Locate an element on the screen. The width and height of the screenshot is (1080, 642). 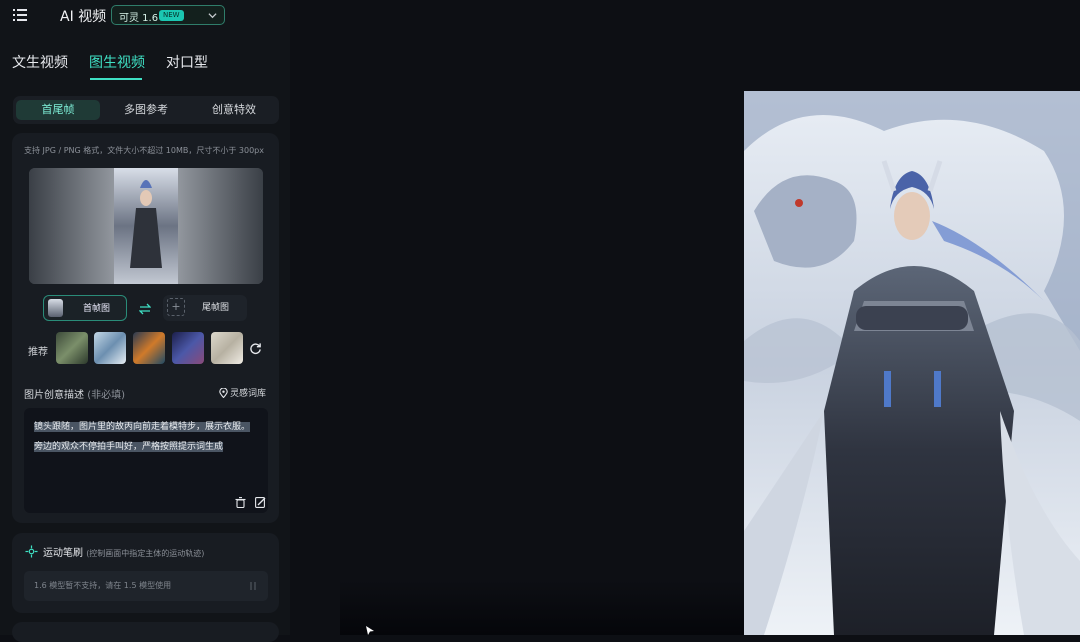
last-frame-button: + 尾帧图 is located at coordinates (205, 308).